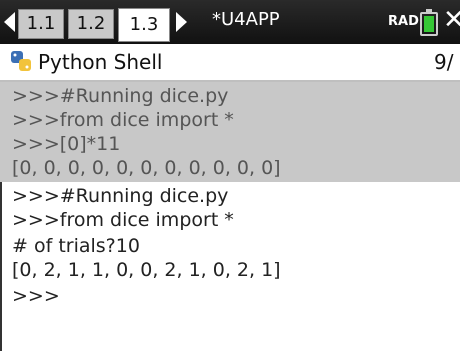  What do you see at coordinates (120, 96) in the screenshot?
I see `history-line: >>>#Running dice.py` at bounding box center [120, 96].